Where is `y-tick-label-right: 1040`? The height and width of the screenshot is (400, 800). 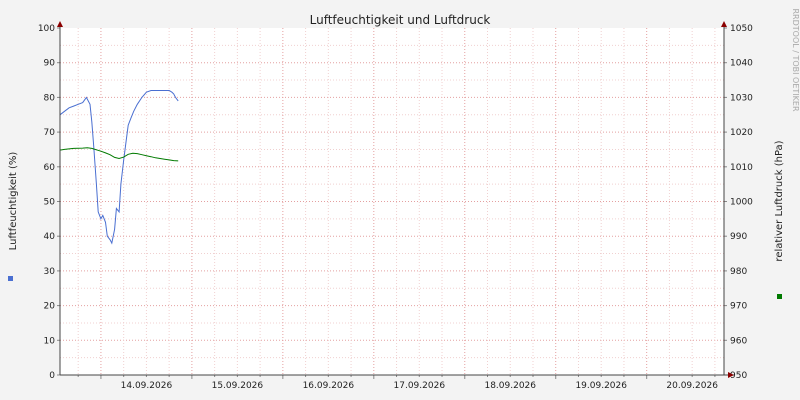 y-tick-label-right: 1040 is located at coordinates (741, 64).